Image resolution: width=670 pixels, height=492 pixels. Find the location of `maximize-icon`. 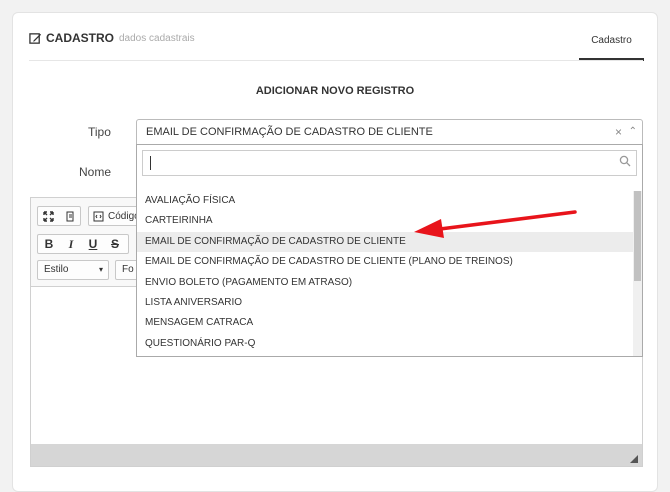

maximize-icon is located at coordinates (48, 216).